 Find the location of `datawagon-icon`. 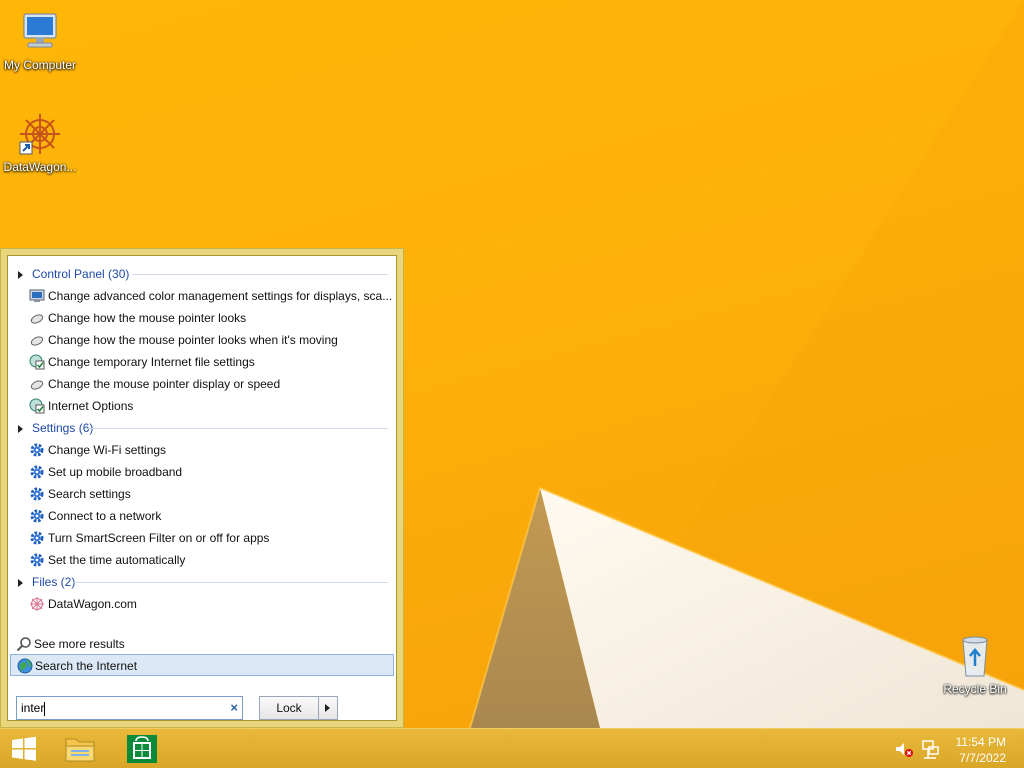

datawagon-icon is located at coordinates (40, 134).